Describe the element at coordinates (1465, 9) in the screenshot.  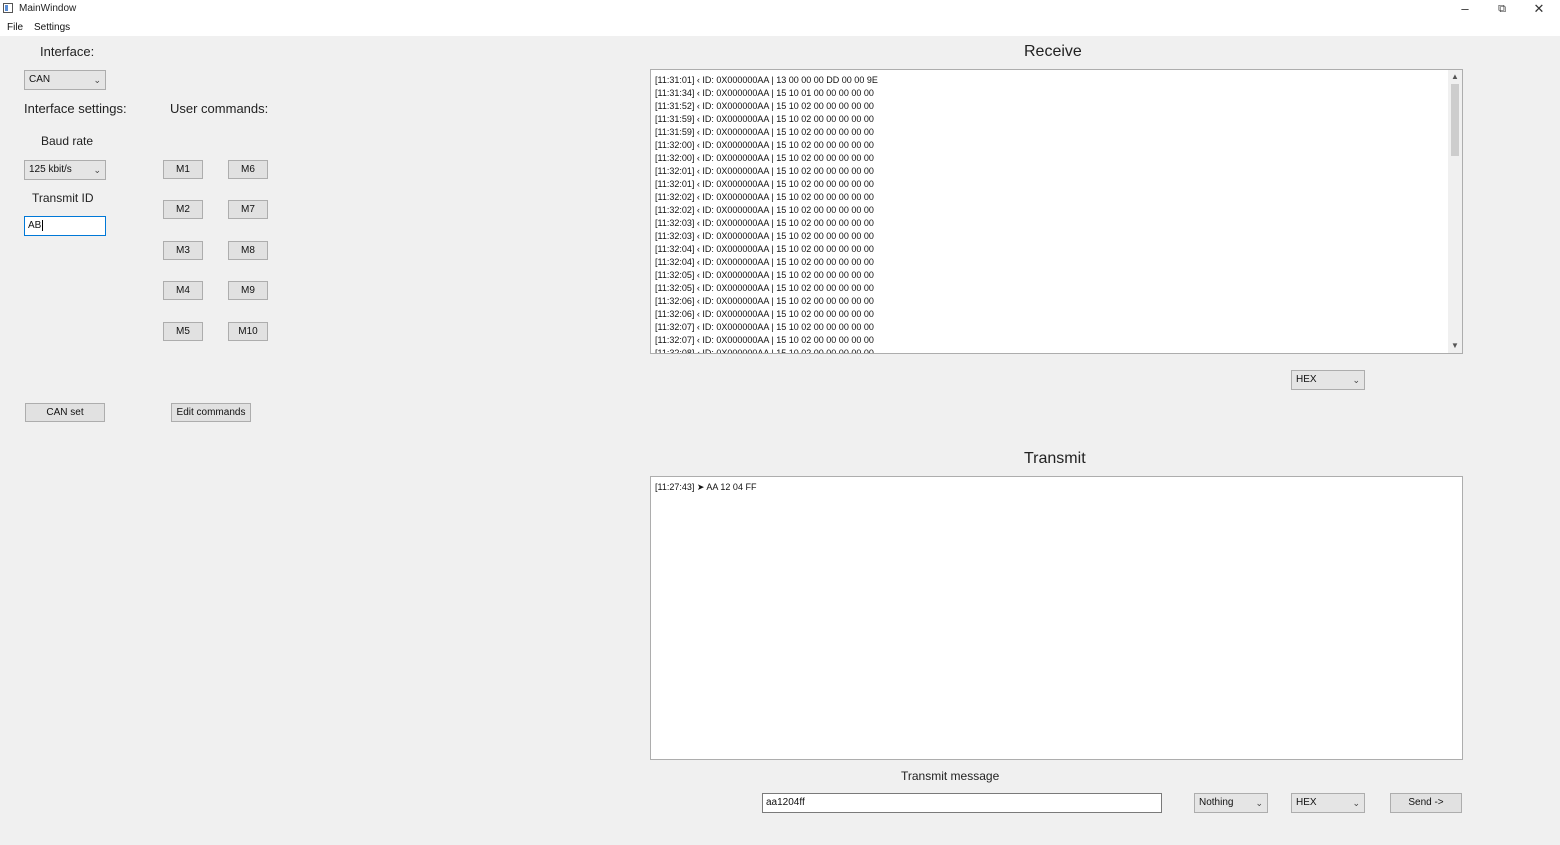
I see `minimize-button: –` at that location.